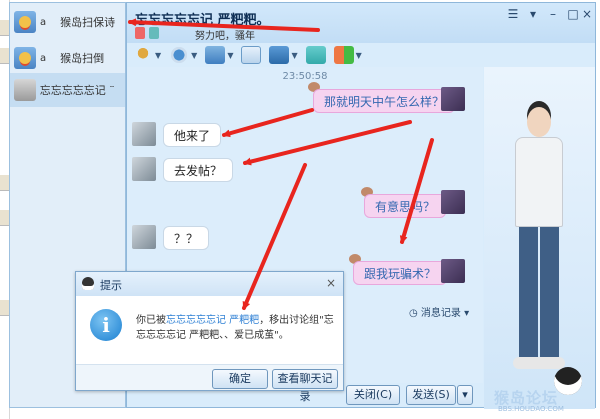  Describe the element at coordinates (305, 386) in the screenshot. I see `view-history-button: 查看聊天记录` at that location.